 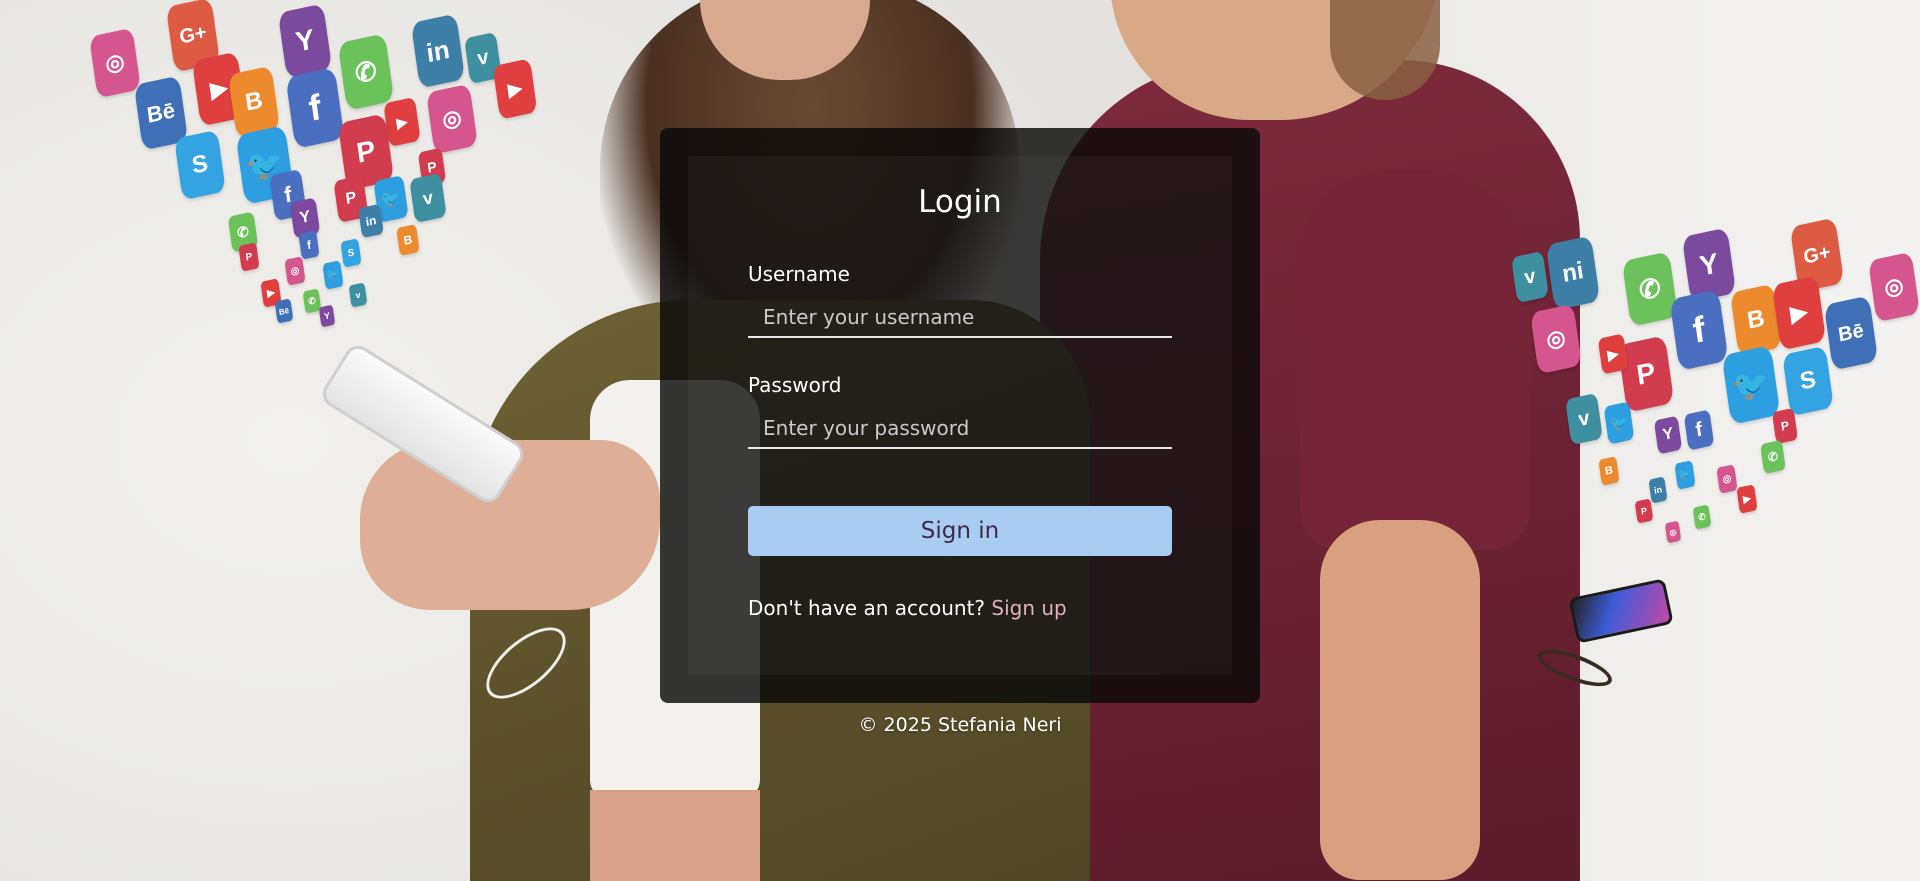 I want to click on password-input, so click(x=960, y=429).